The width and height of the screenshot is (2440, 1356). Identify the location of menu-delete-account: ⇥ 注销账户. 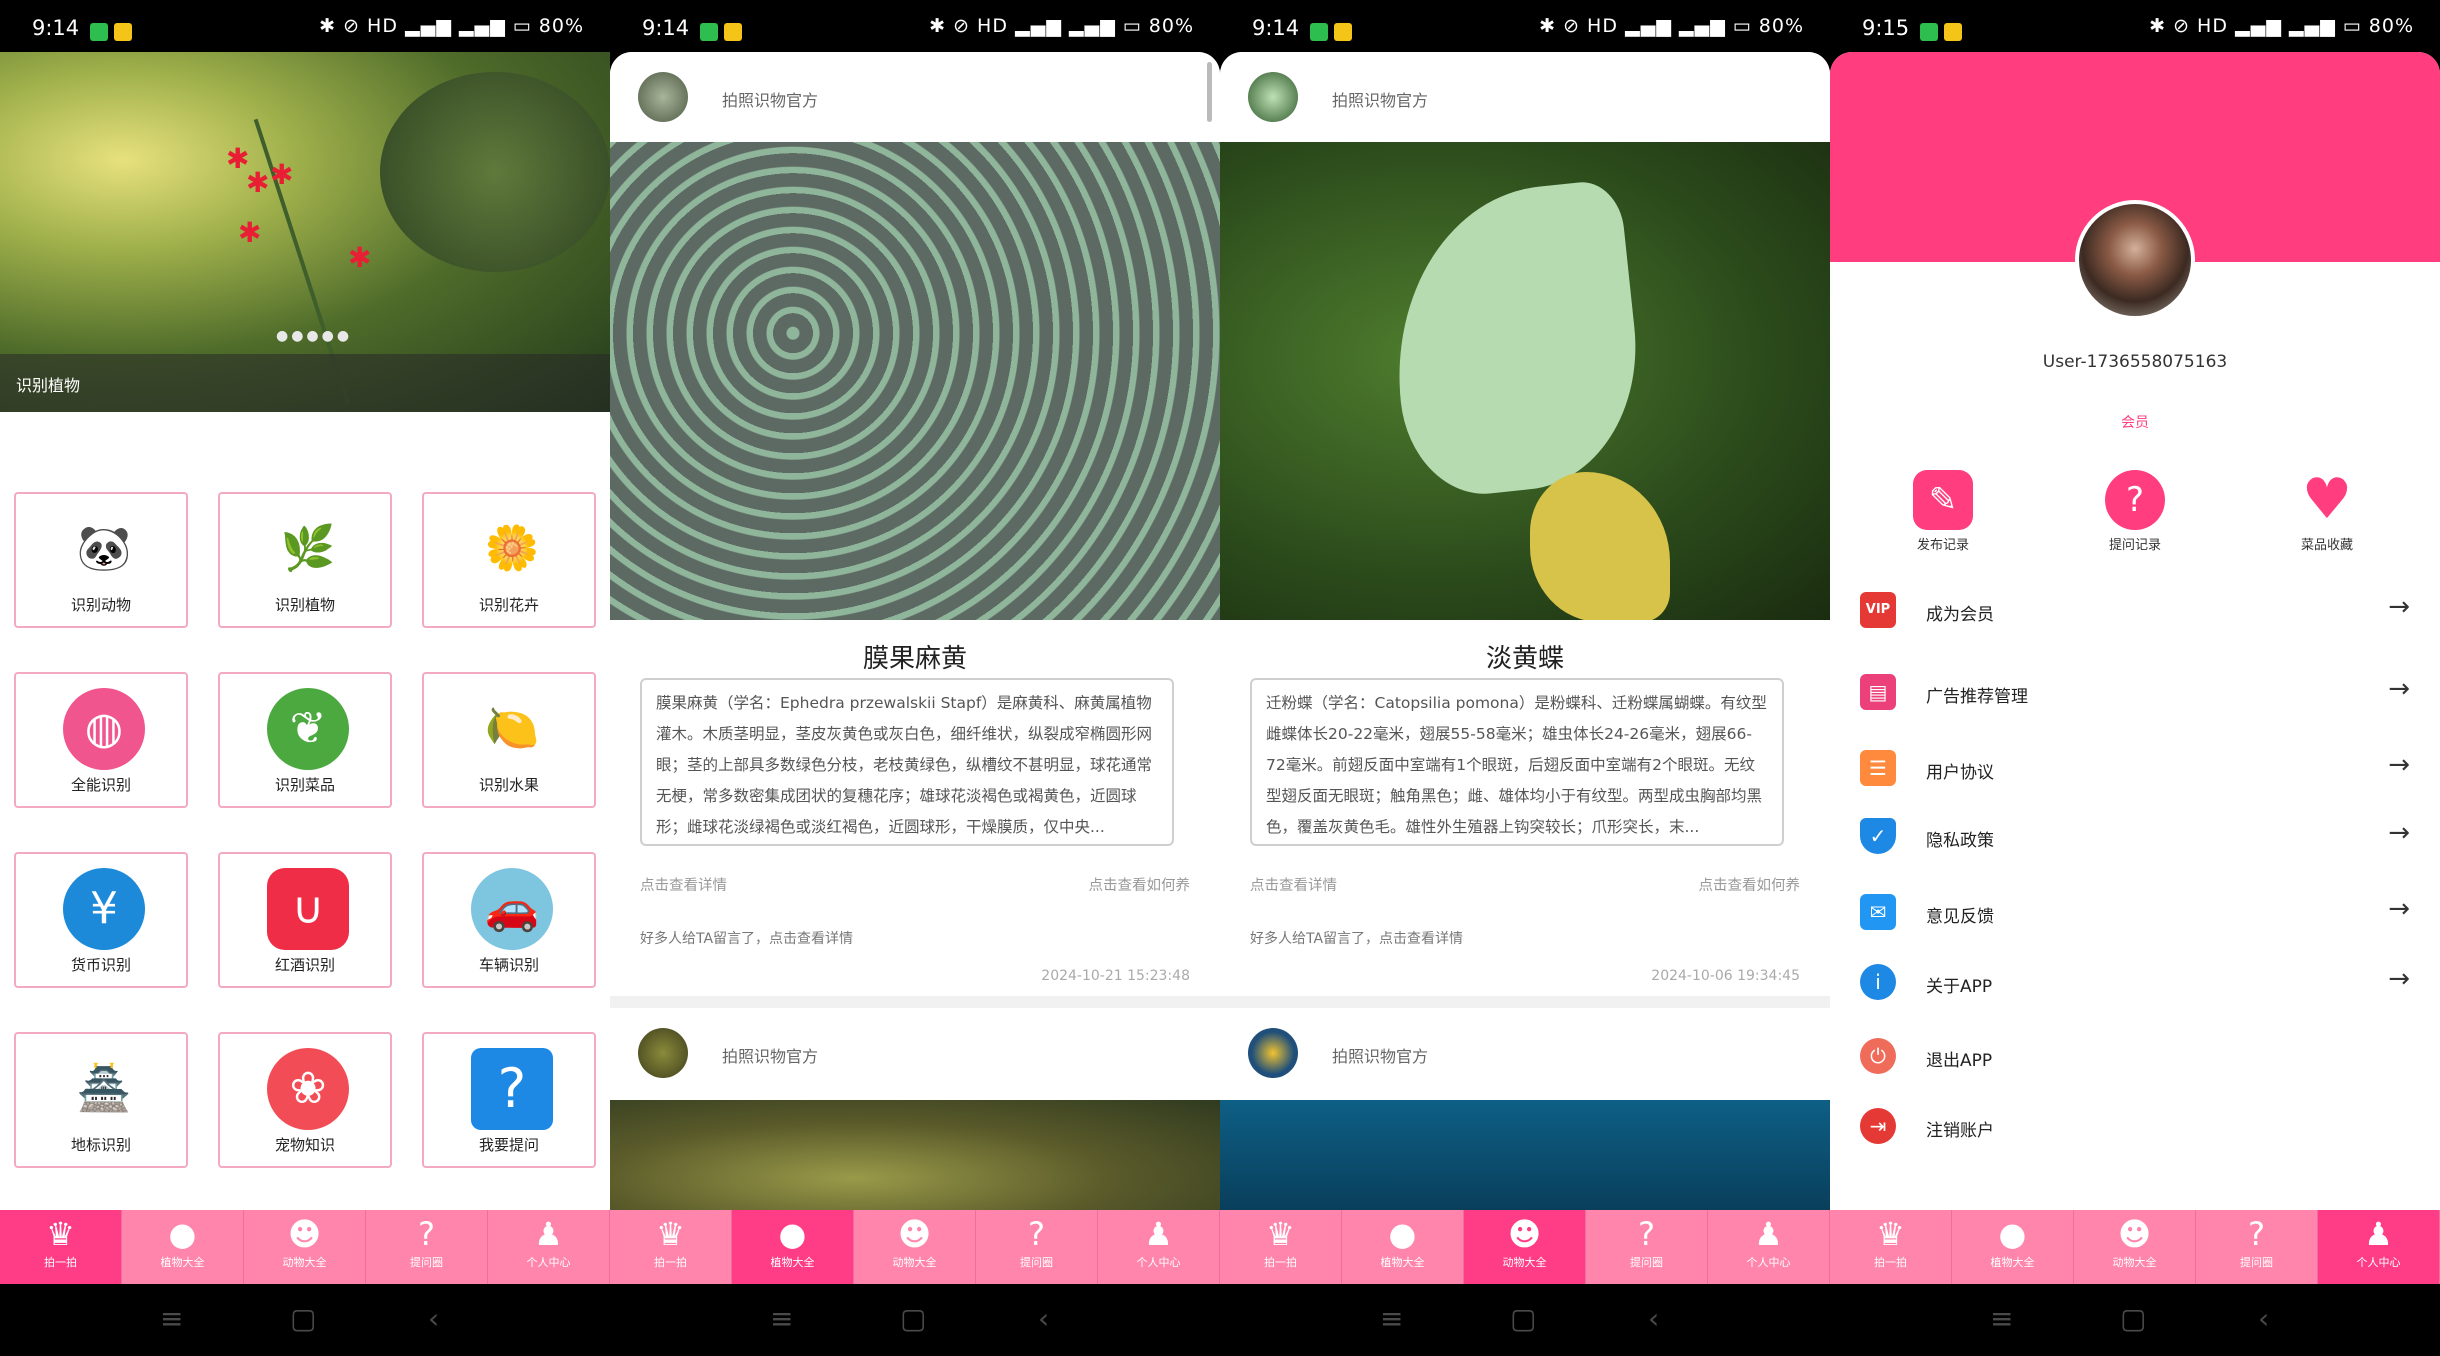
(2135, 1128).